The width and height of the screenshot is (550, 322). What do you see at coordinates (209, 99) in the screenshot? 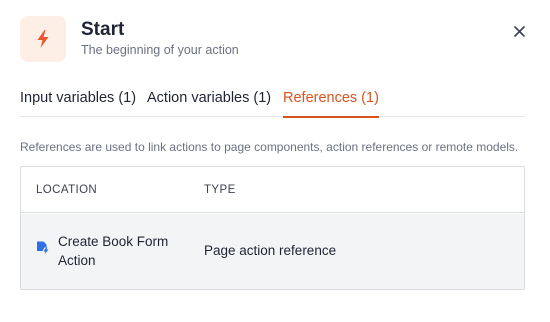
I see `tab-action-variables: Action variables (1)` at bounding box center [209, 99].